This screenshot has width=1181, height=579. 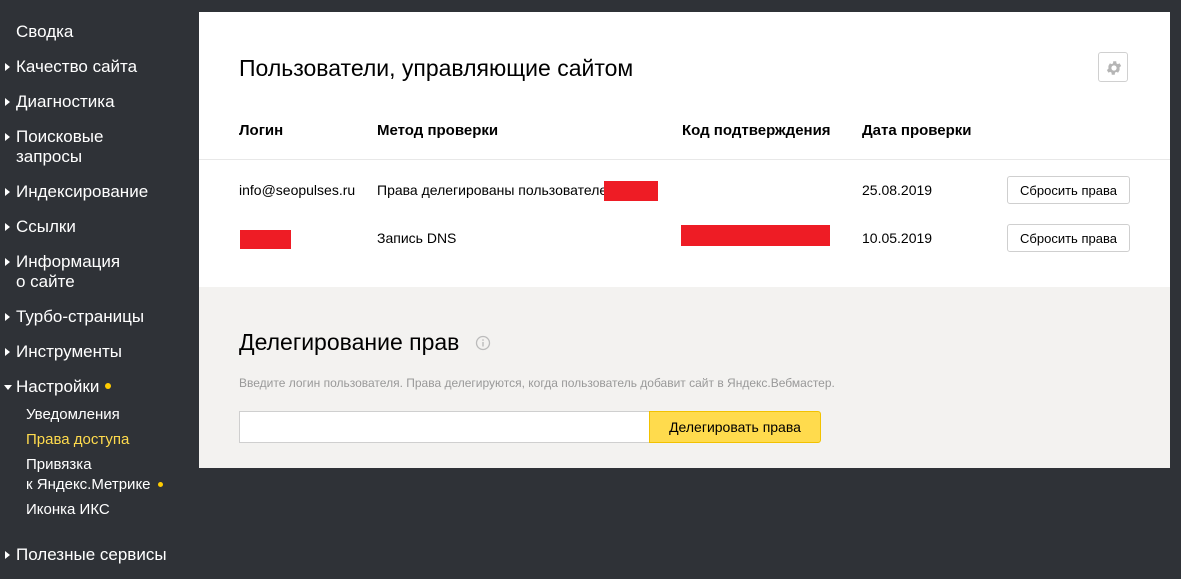 I want to click on nav-search-queries: Поисковые запросы, so click(x=54, y=147).